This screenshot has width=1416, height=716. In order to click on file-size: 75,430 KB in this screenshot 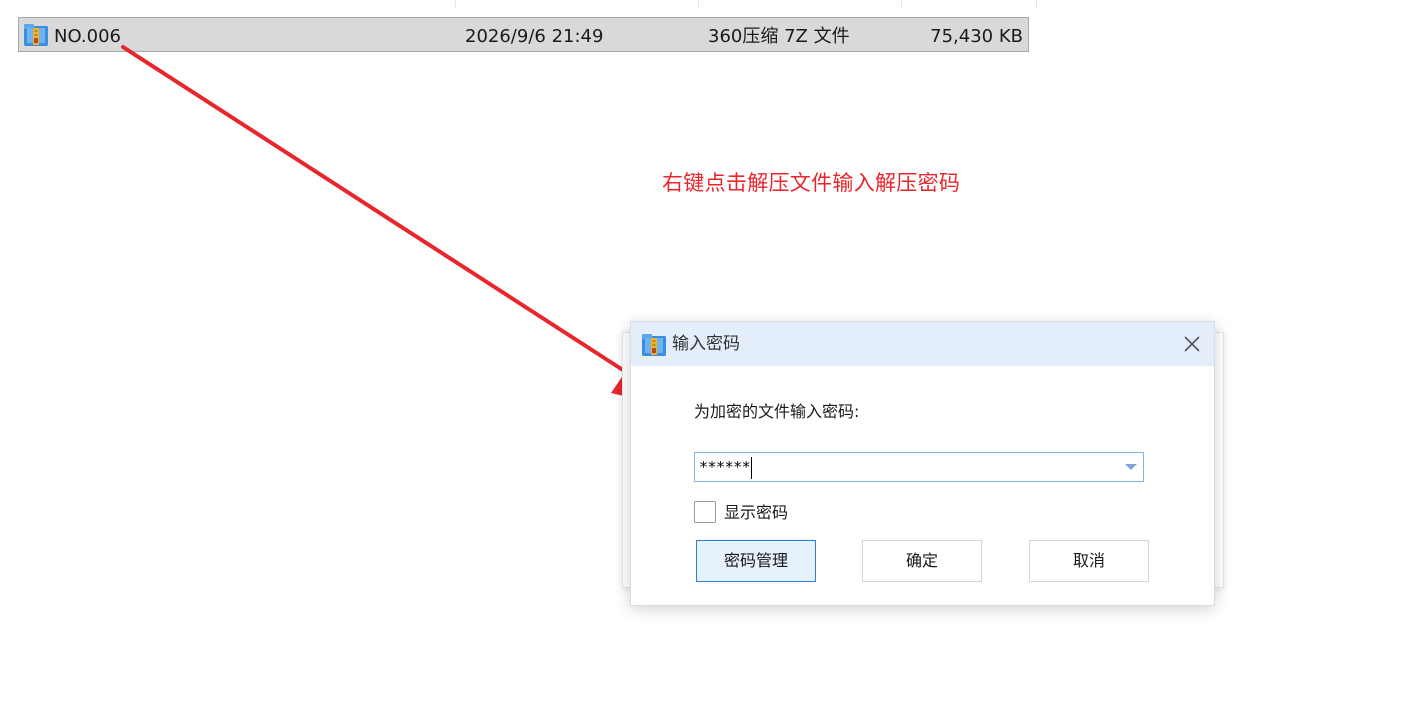, I will do `click(976, 36)`.